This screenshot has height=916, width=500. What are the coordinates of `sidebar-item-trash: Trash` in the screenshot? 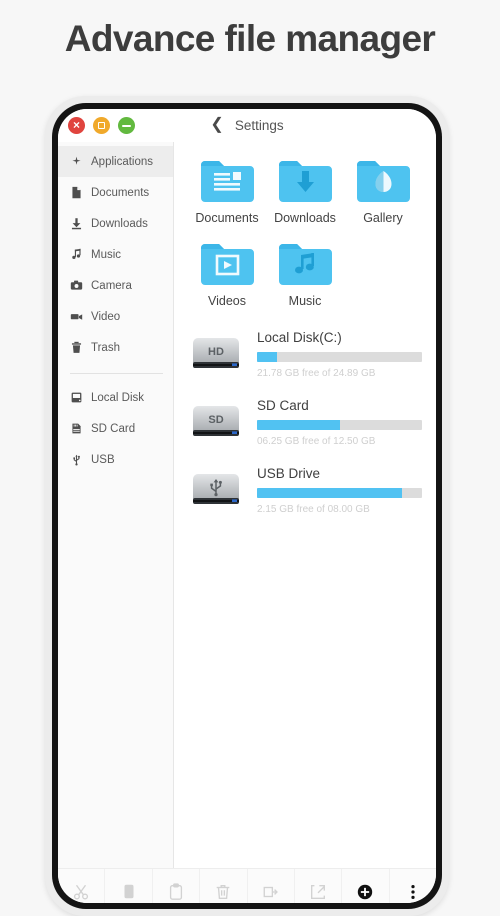 It's located at (115, 347).